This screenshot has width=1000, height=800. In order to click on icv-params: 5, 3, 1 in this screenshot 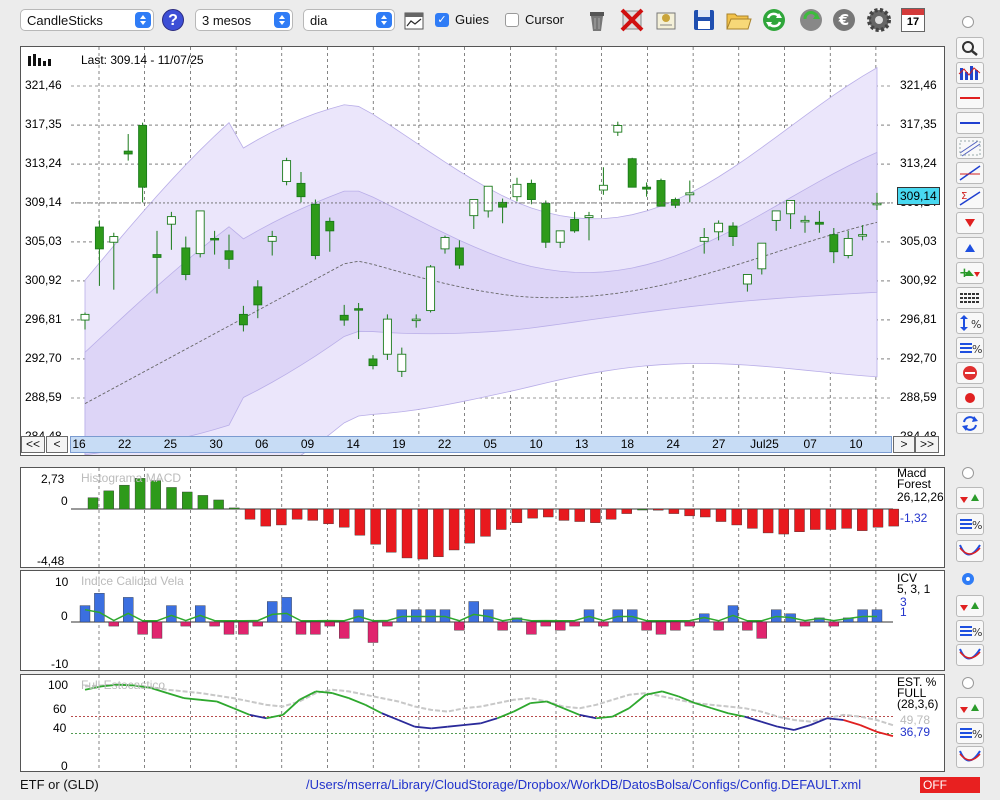, I will do `click(914, 589)`.